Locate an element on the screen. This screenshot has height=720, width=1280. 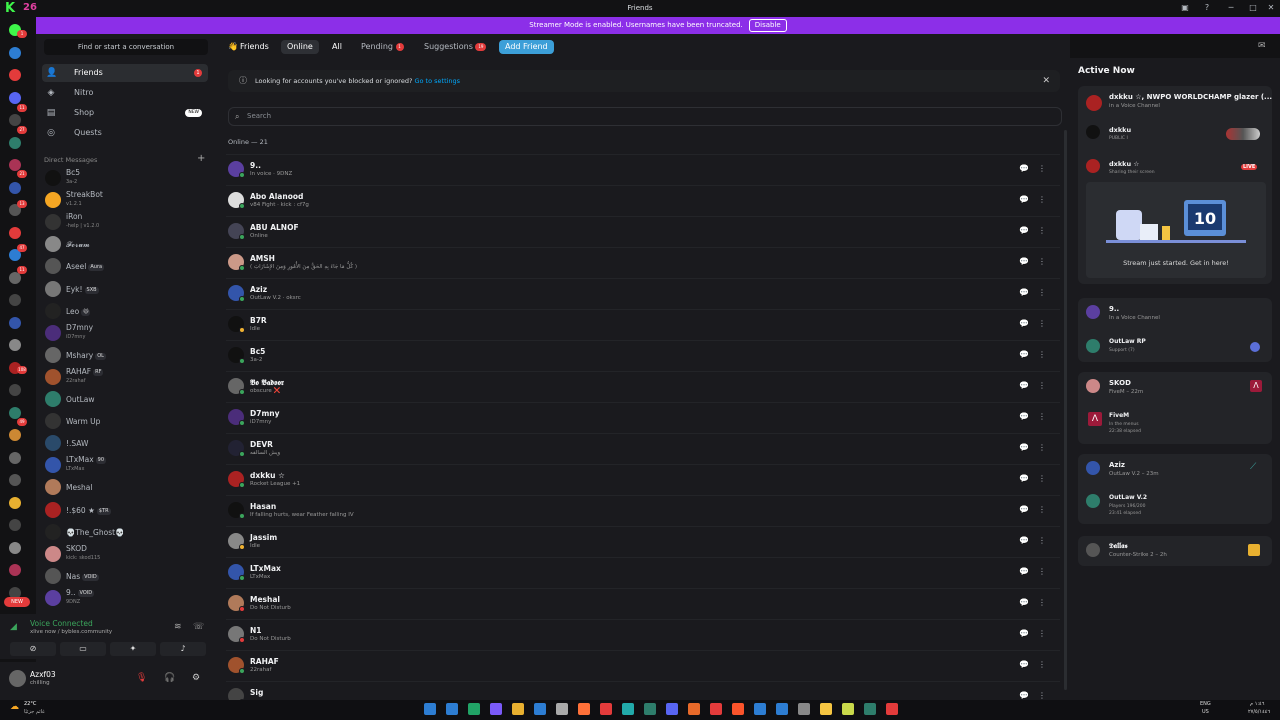
tab-pending: Pending 1 is located at coordinates (382, 47).